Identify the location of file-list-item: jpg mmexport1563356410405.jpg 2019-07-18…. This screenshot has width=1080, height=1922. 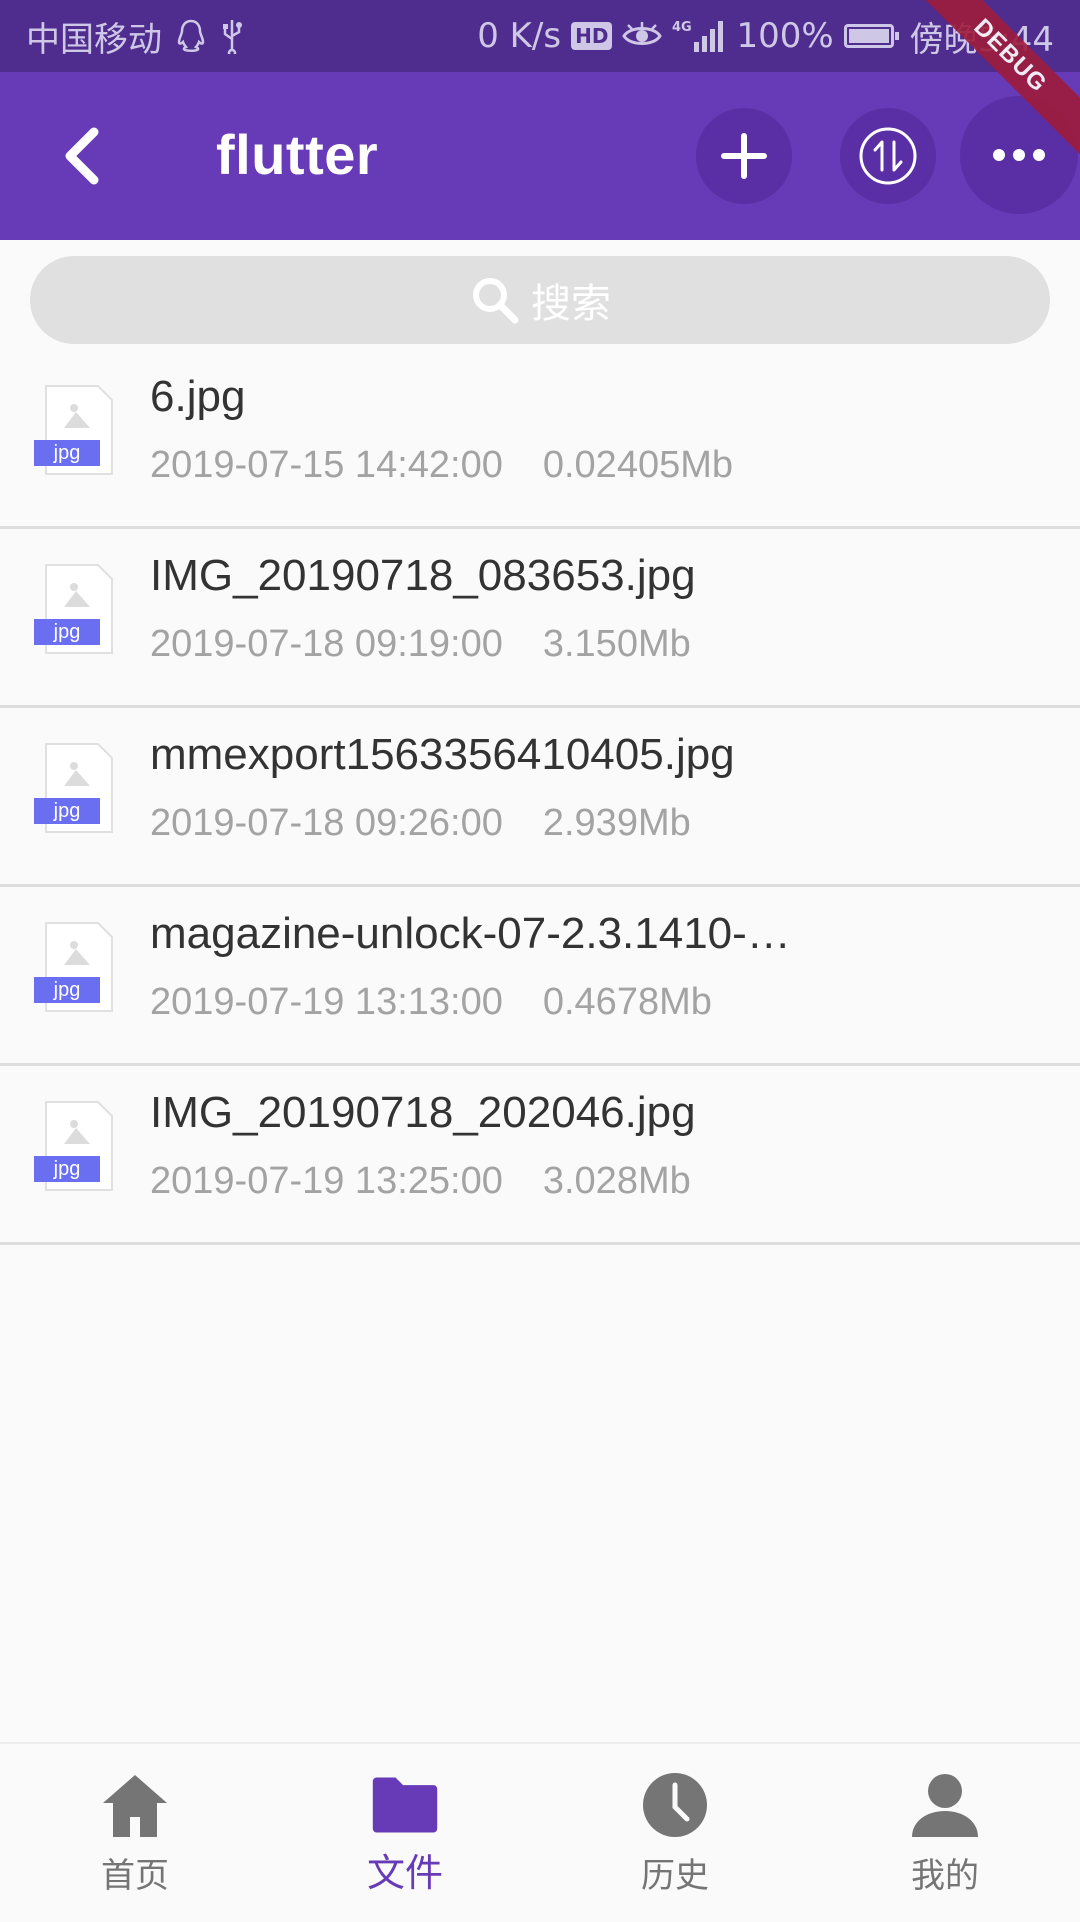
(540, 797).